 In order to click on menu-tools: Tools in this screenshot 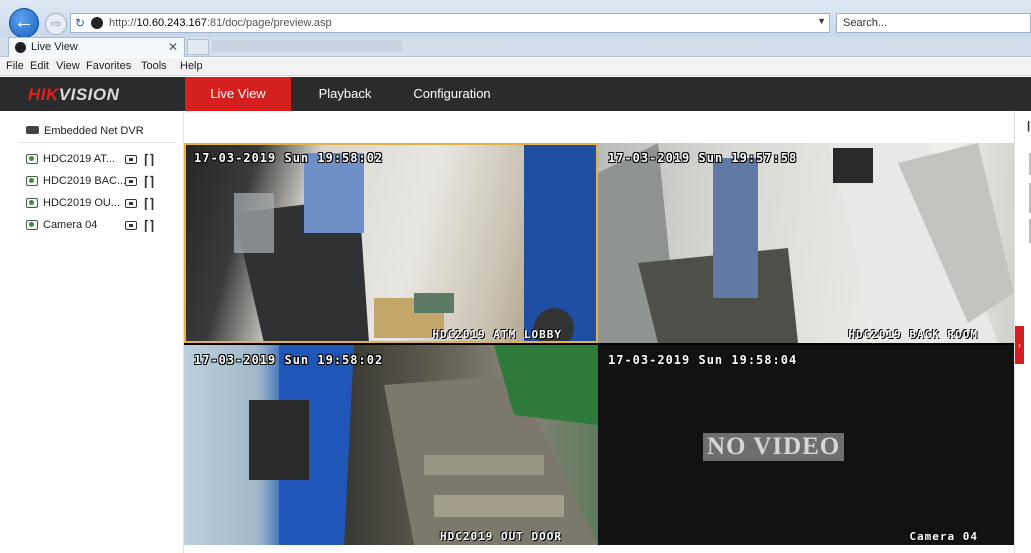, I will do `click(154, 66)`.